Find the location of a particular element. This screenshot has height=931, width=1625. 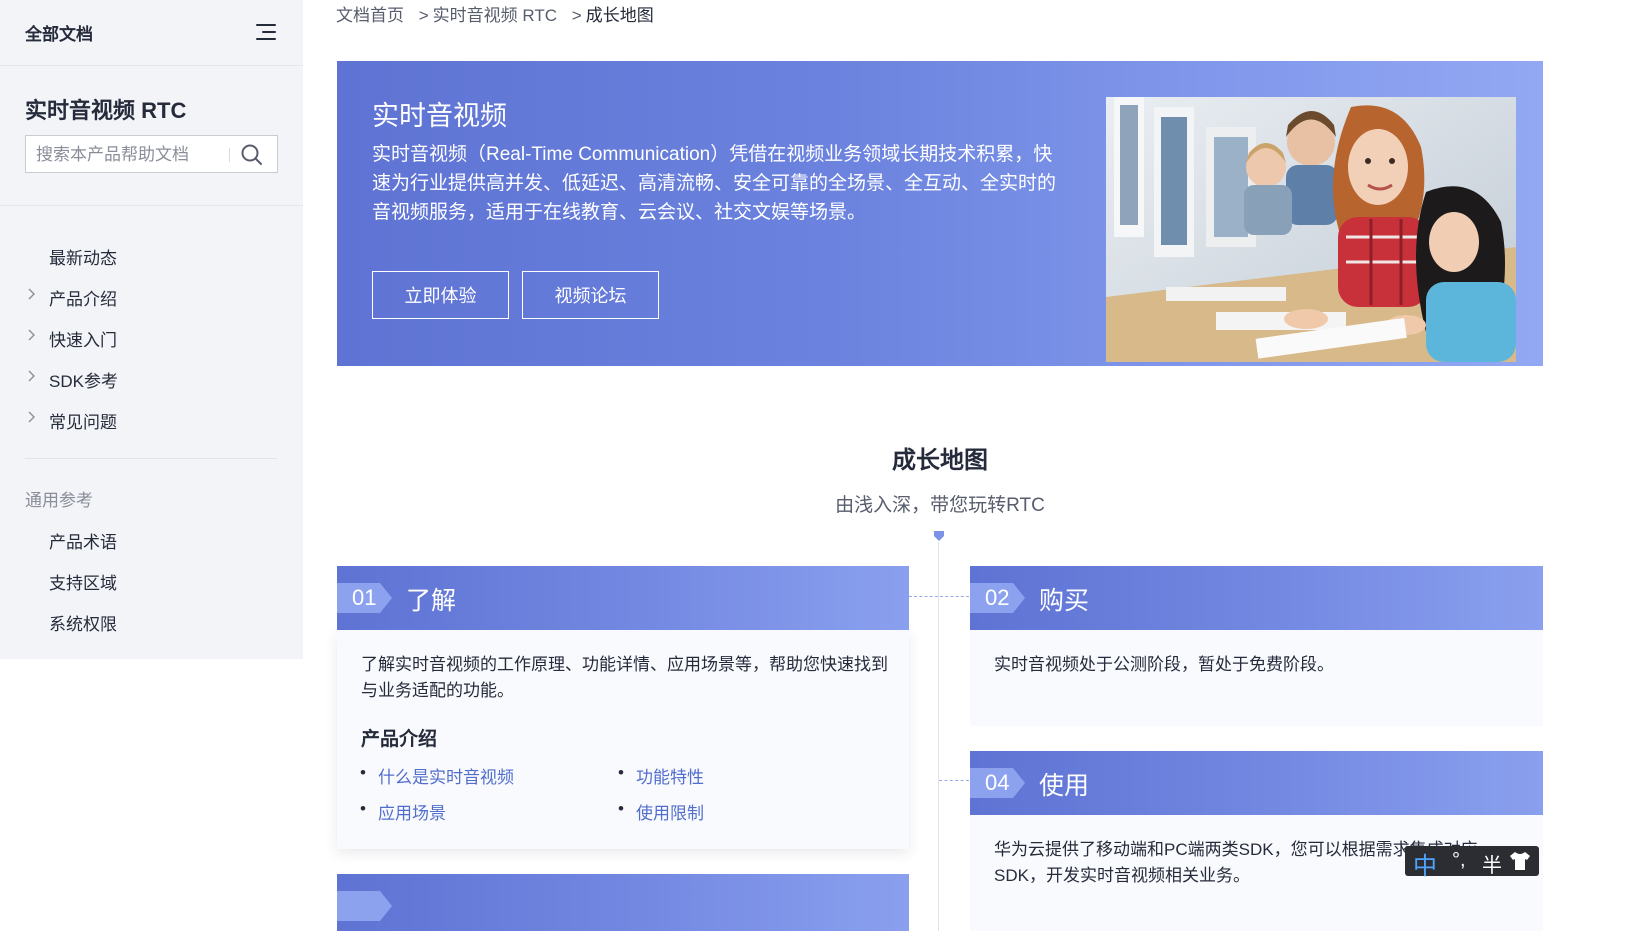

timeline-marker-icon is located at coordinates (939, 536).